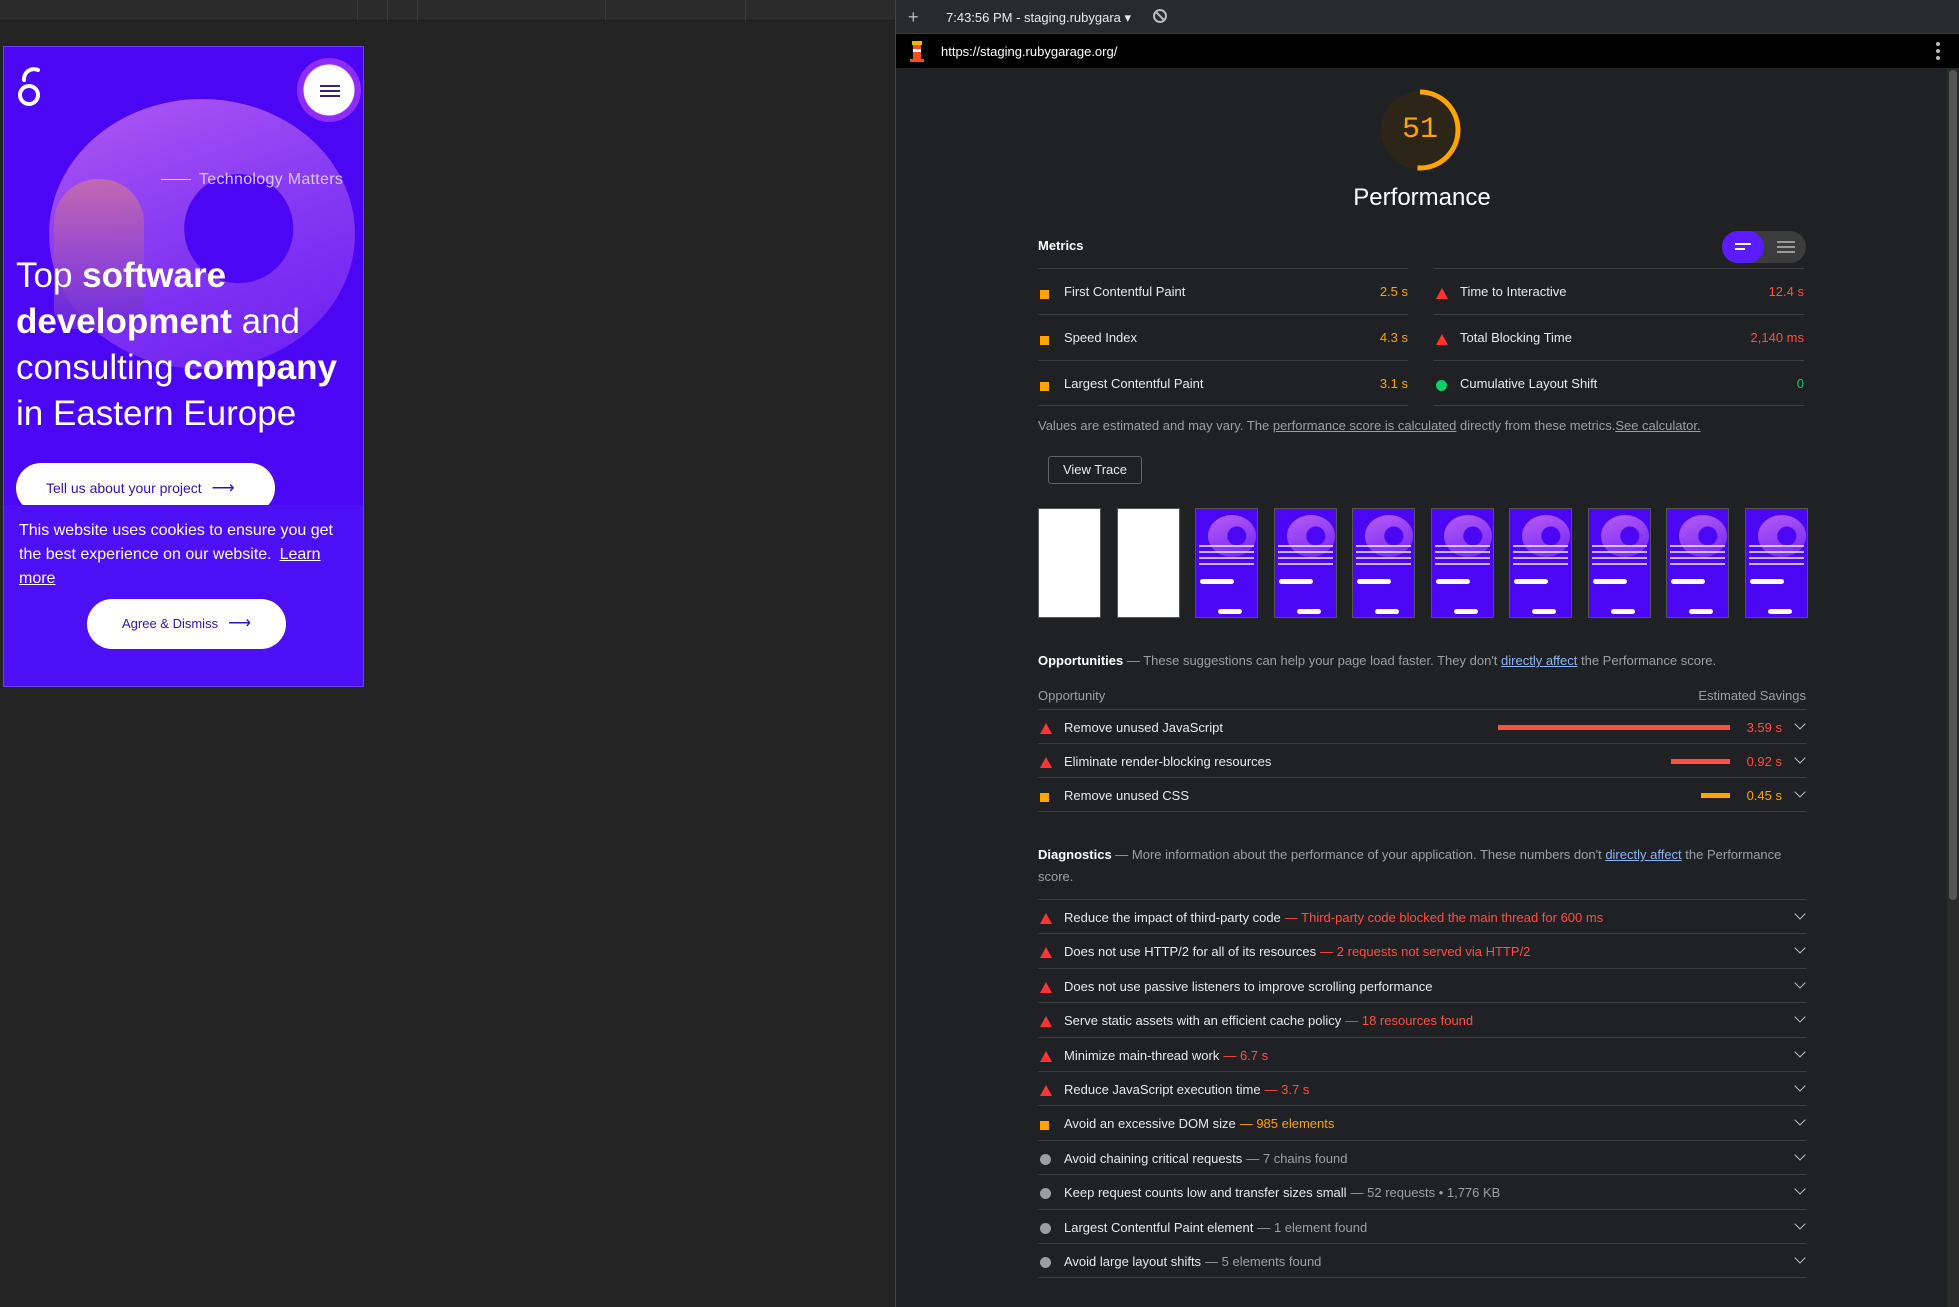  What do you see at coordinates (917, 51) in the screenshot?
I see `lighthouse-icon` at bounding box center [917, 51].